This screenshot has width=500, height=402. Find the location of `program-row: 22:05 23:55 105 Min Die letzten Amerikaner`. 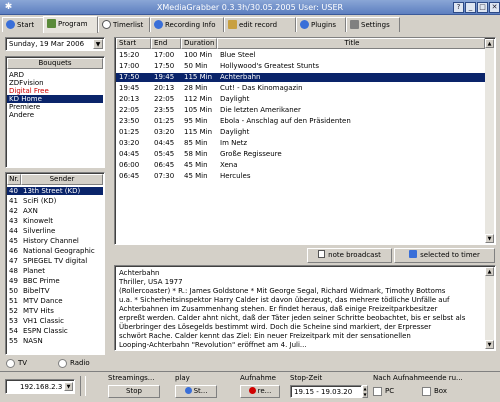

program-row: 22:05 23:55 105 Min Die letzten Amerikaner is located at coordinates (301, 110).